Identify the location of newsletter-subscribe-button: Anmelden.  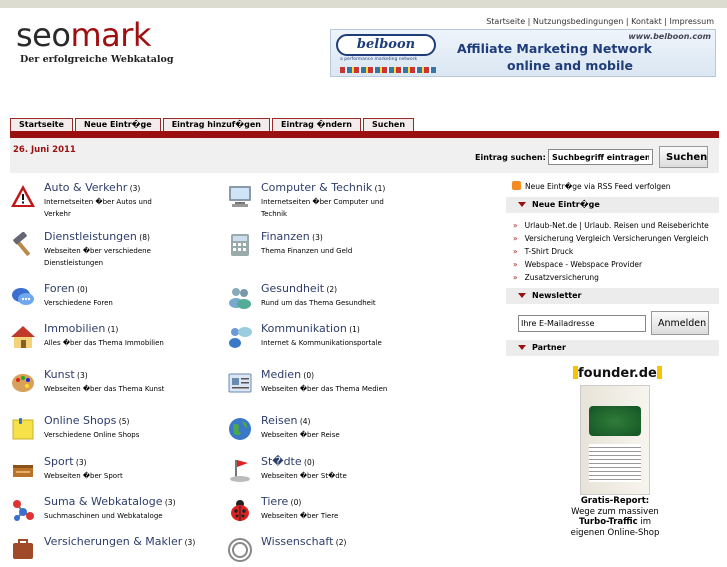
(680, 323).